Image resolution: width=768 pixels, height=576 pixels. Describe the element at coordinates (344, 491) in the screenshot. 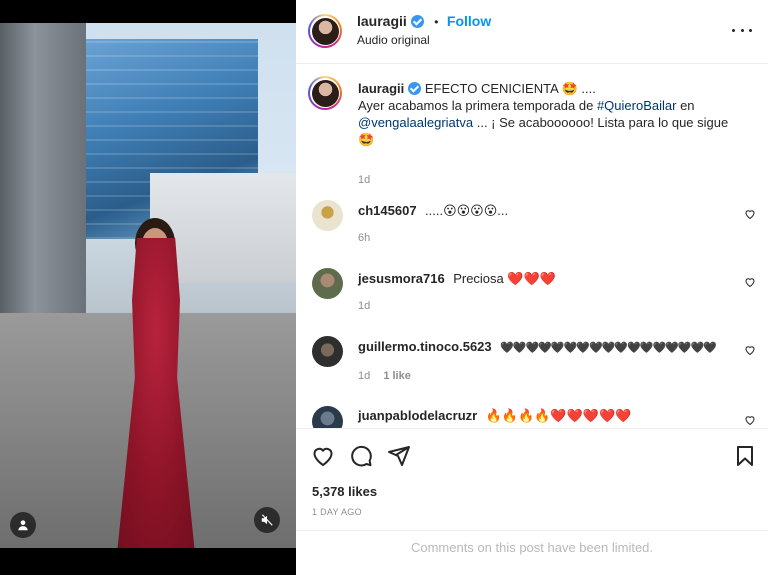

I see `likes-count: 5,378 likes` at that location.